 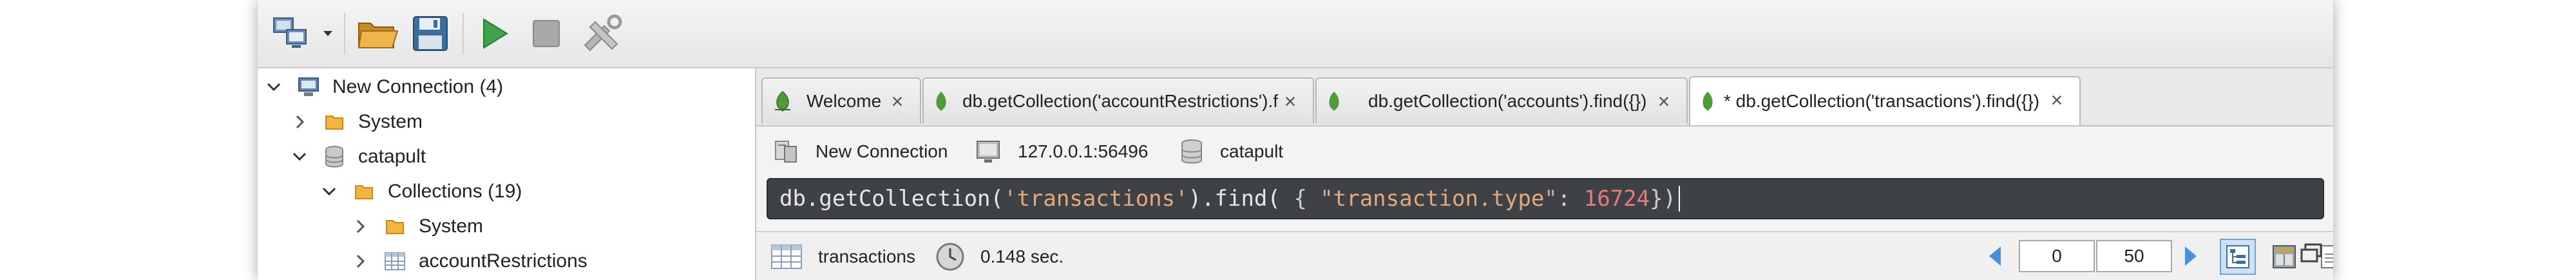 What do you see at coordinates (2134, 256) in the screenshot?
I see `limit-input: 50` at bounding box center [2134, 256].